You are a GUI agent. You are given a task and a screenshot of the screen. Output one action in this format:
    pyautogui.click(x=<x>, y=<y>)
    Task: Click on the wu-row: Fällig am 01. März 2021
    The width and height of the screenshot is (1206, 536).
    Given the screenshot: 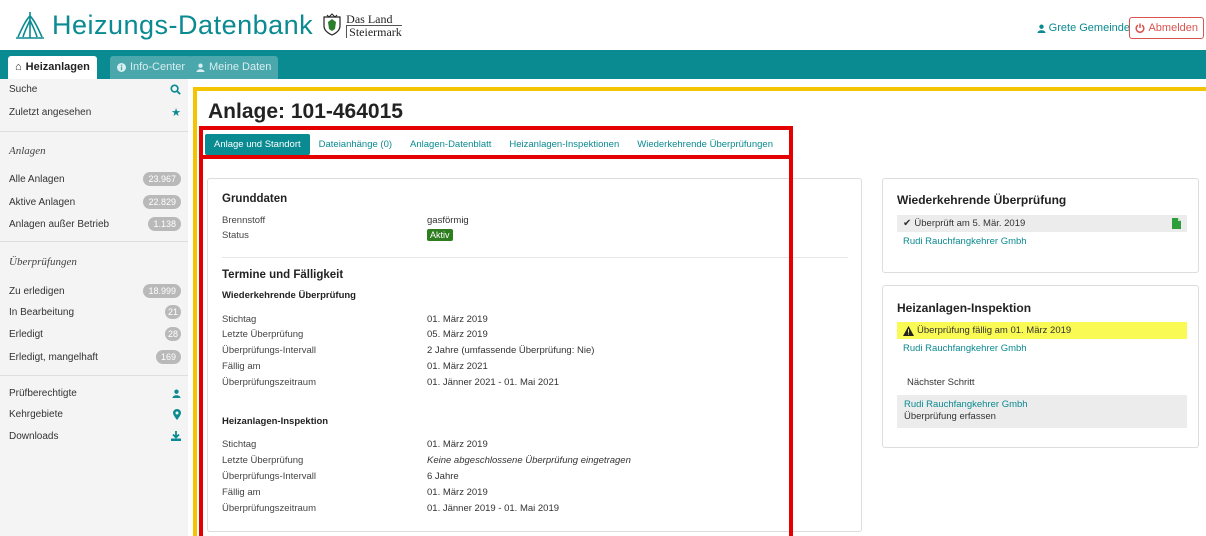 What is the action you would take?
    pyautogui.click(x=355, y=366)
    